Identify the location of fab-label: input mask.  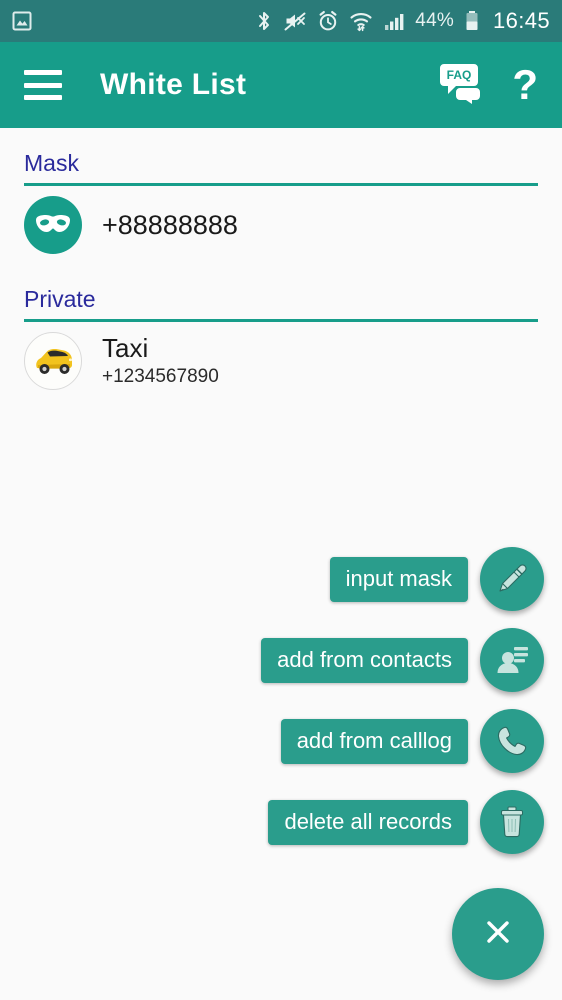
(398, 579).